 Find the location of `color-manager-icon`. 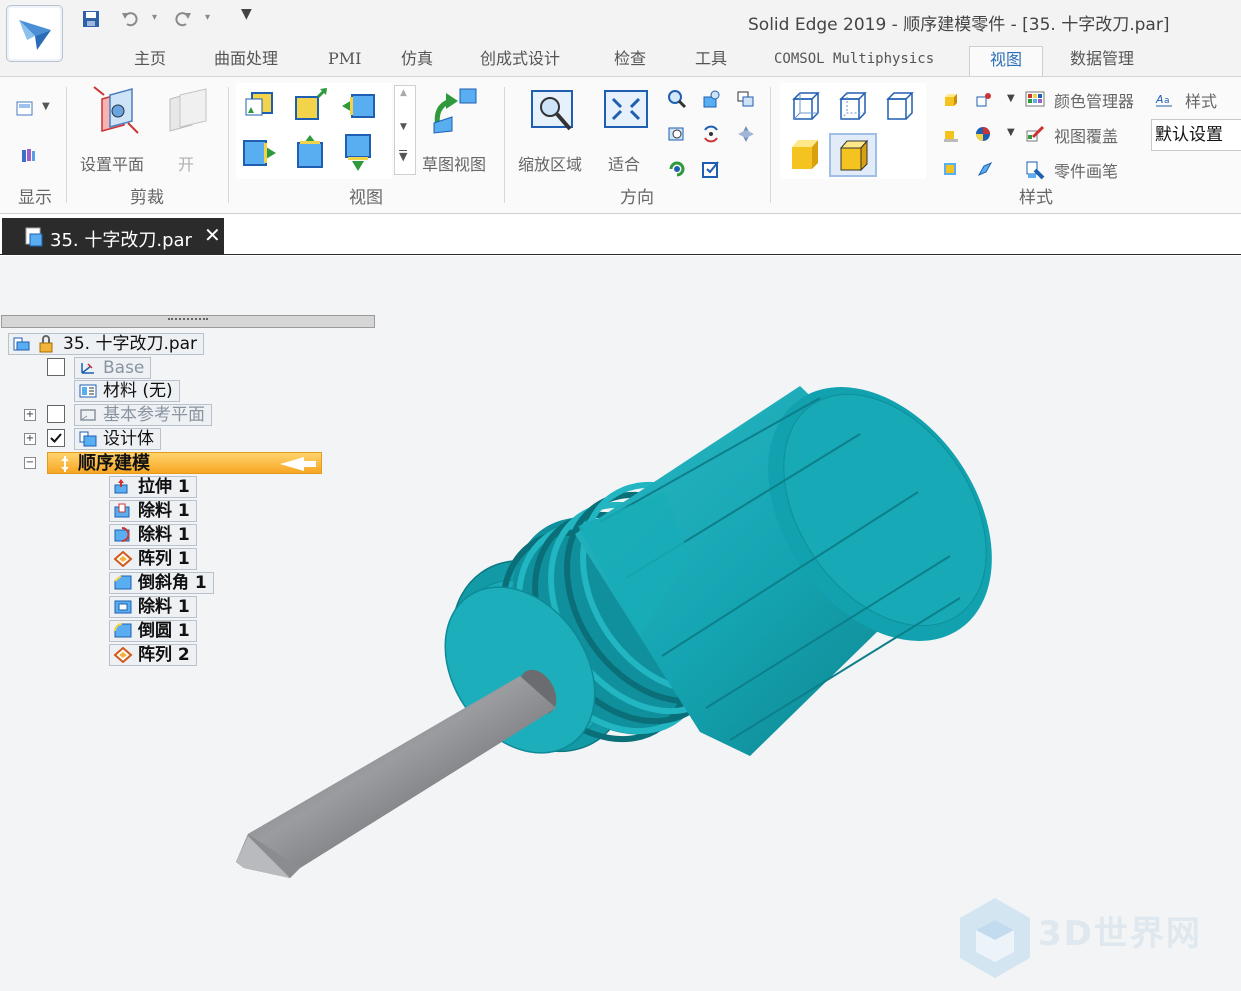

color-manager-icon is located at coordinates (1035, 99).